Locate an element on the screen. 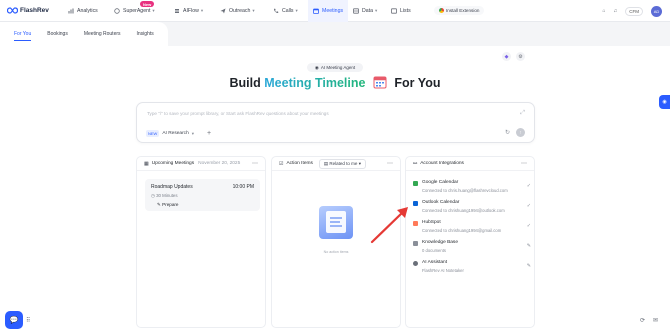 This screenshot has width=670, height=335. integration-status: 0 documents is located at coordinates (434, 250).